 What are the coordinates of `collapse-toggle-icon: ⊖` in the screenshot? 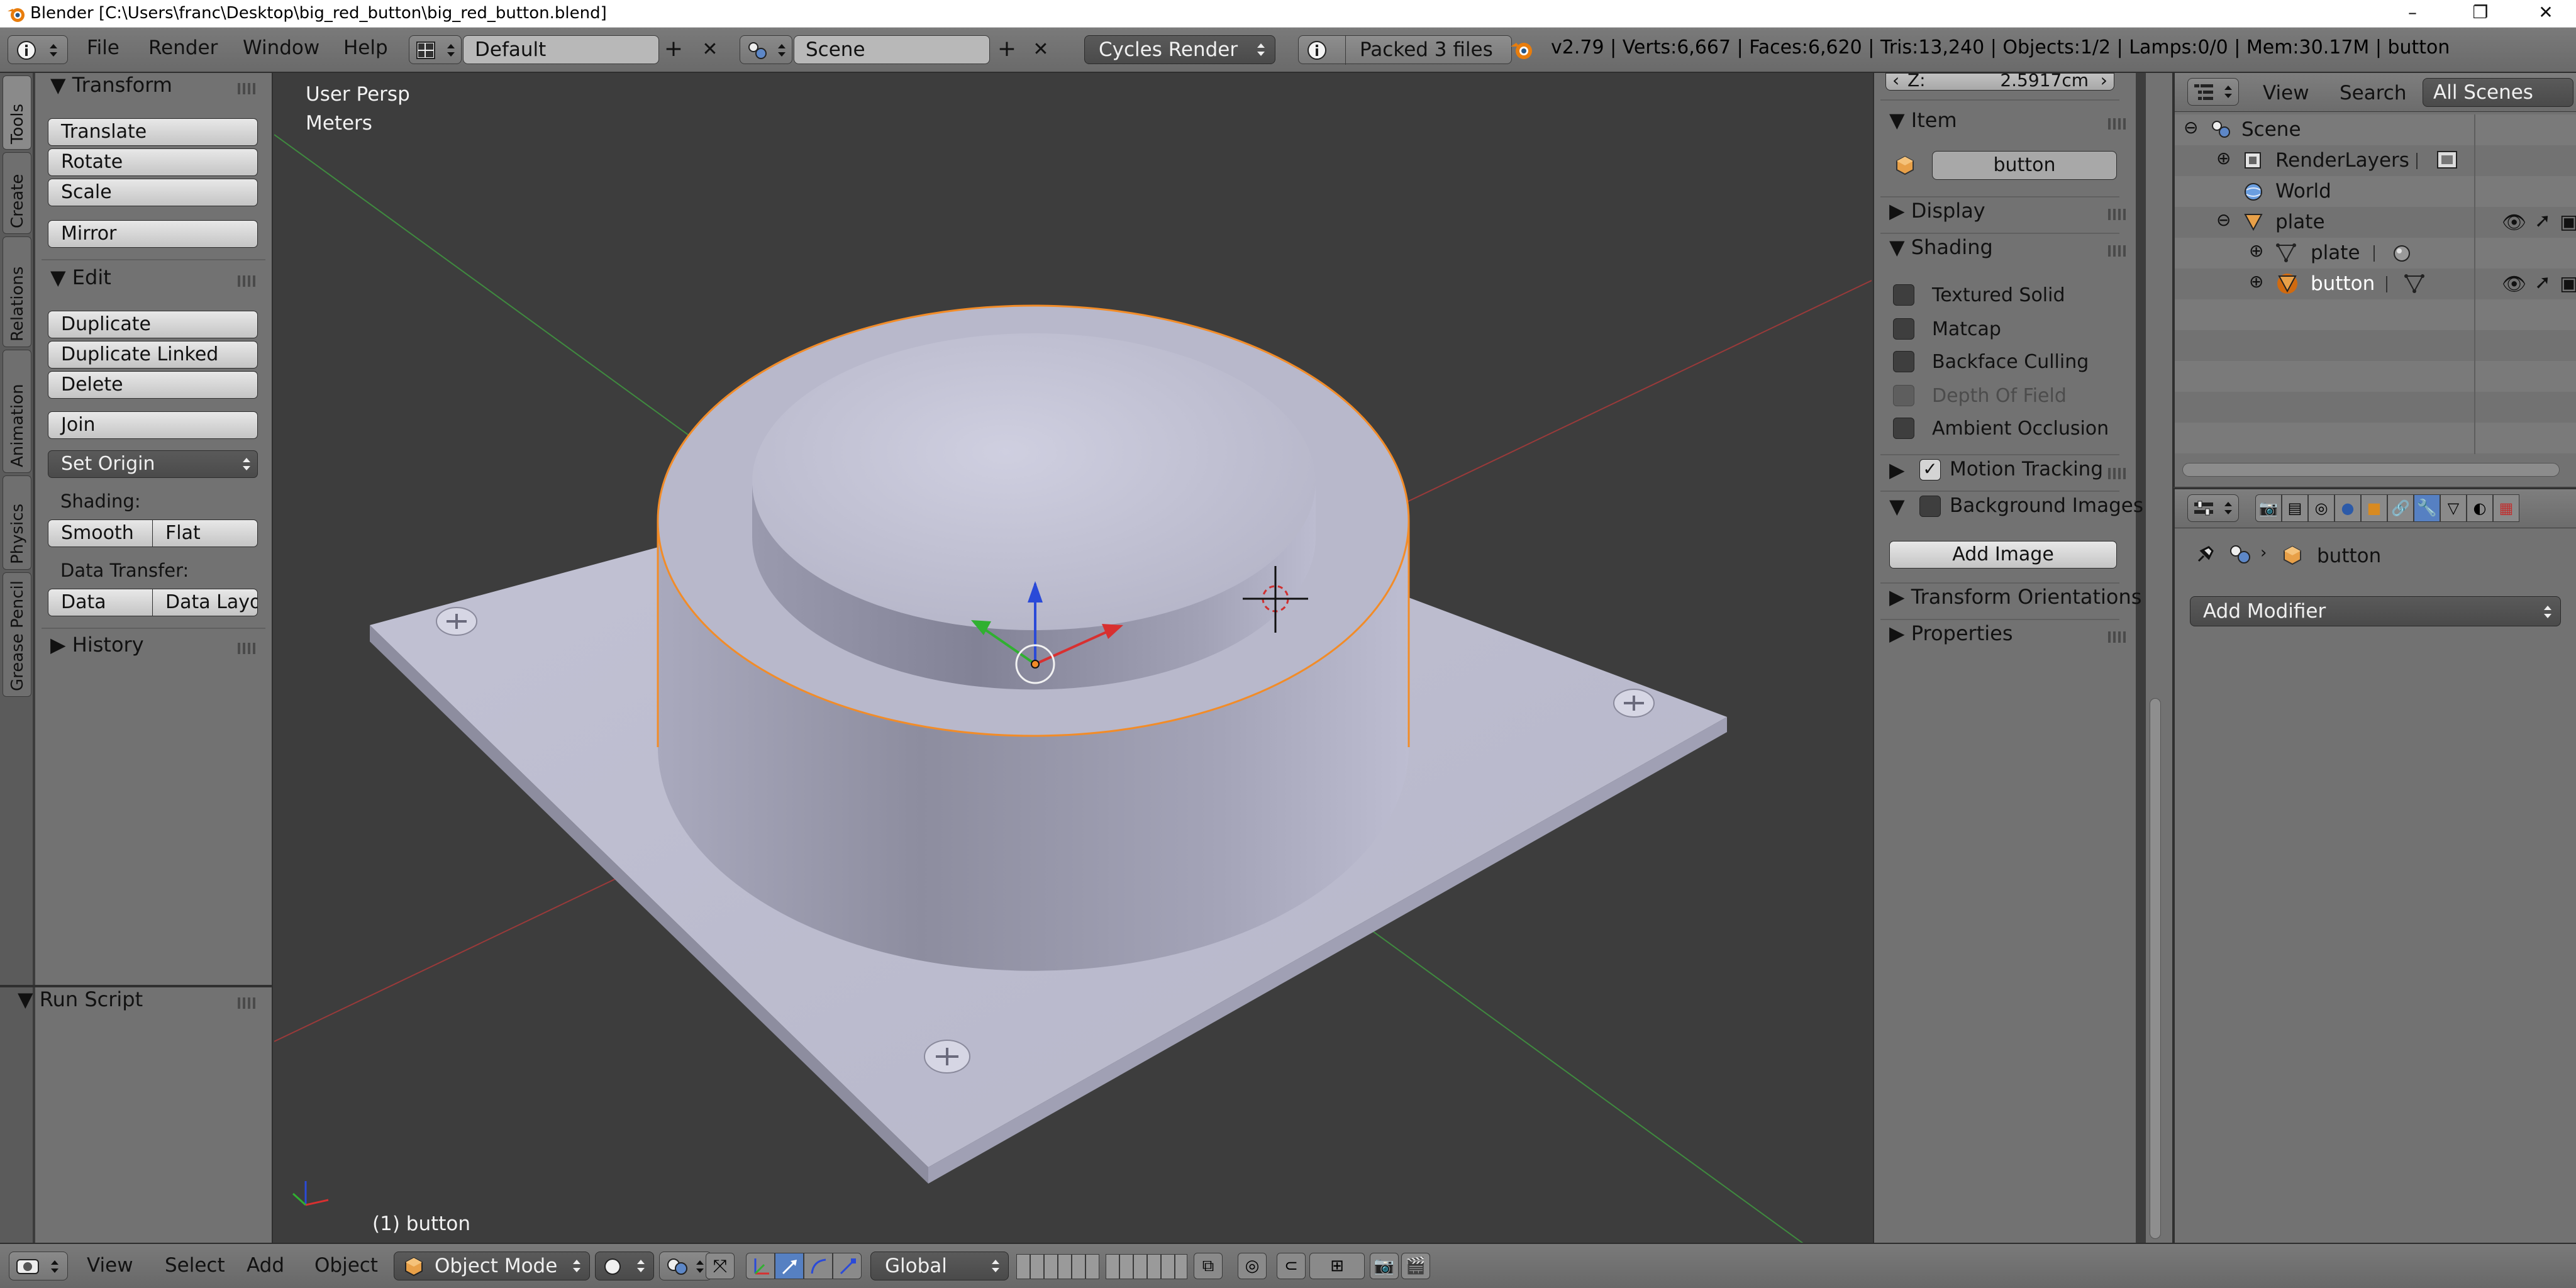 It's located at (2191, 127).